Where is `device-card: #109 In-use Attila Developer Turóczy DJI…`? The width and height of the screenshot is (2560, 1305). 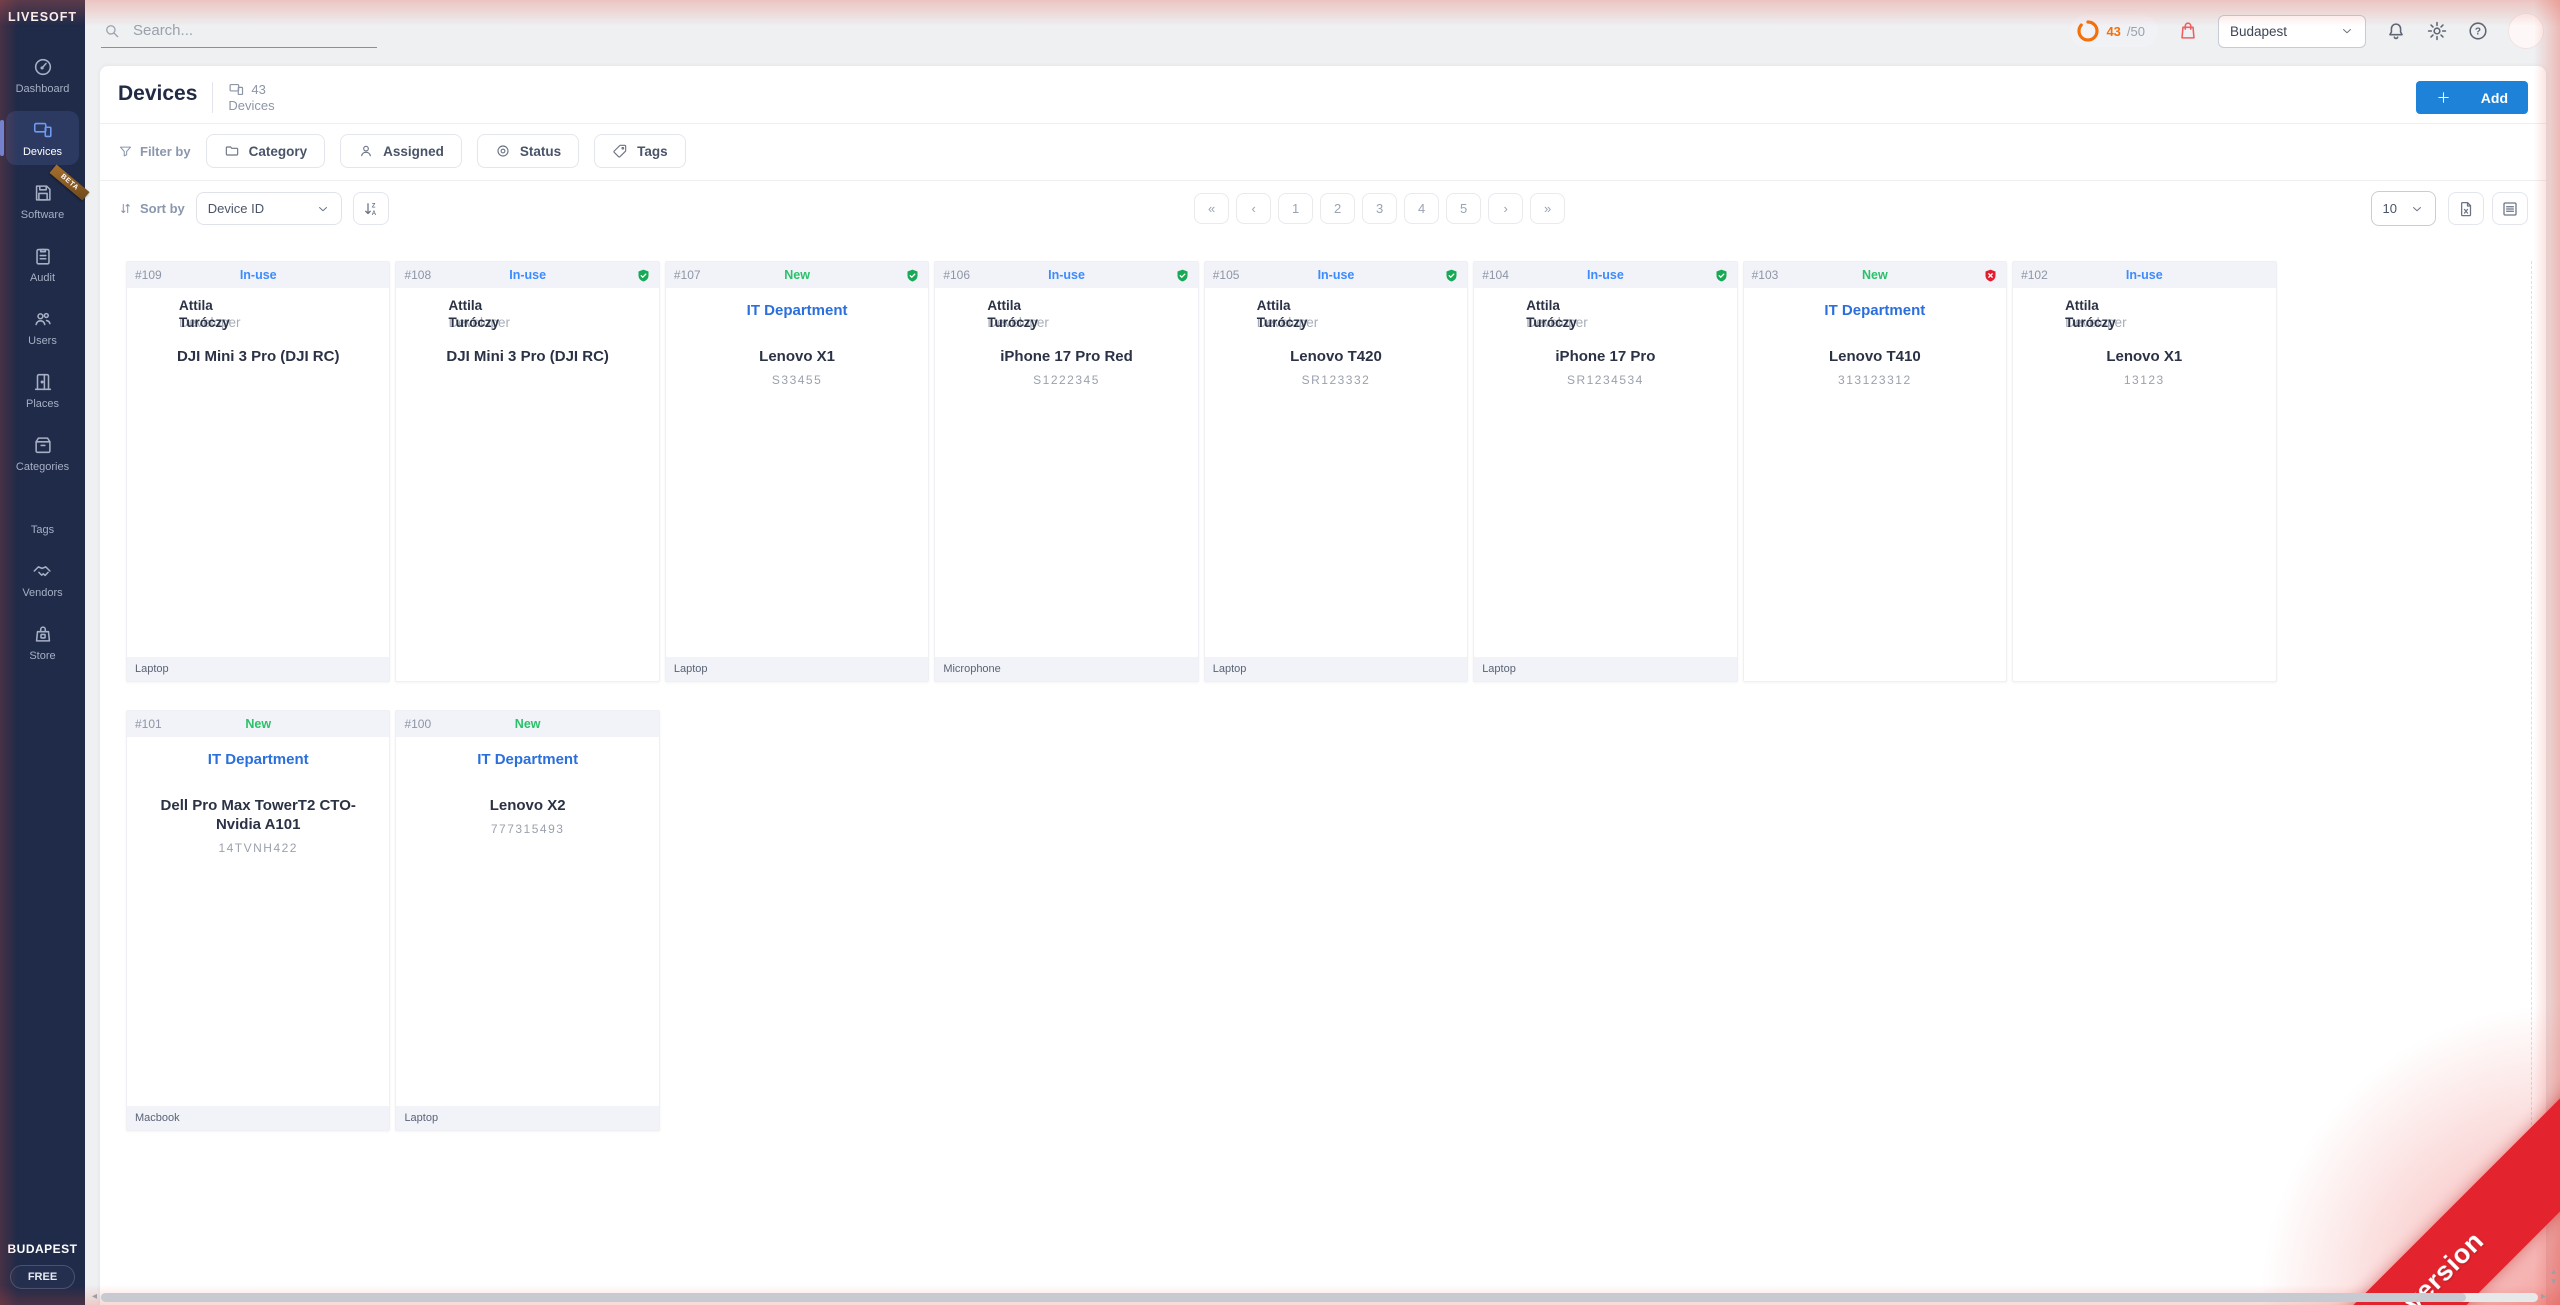
device-card: #109 In-use Attila Developer Turóczy DJI… is located at coordinates (258, 471).